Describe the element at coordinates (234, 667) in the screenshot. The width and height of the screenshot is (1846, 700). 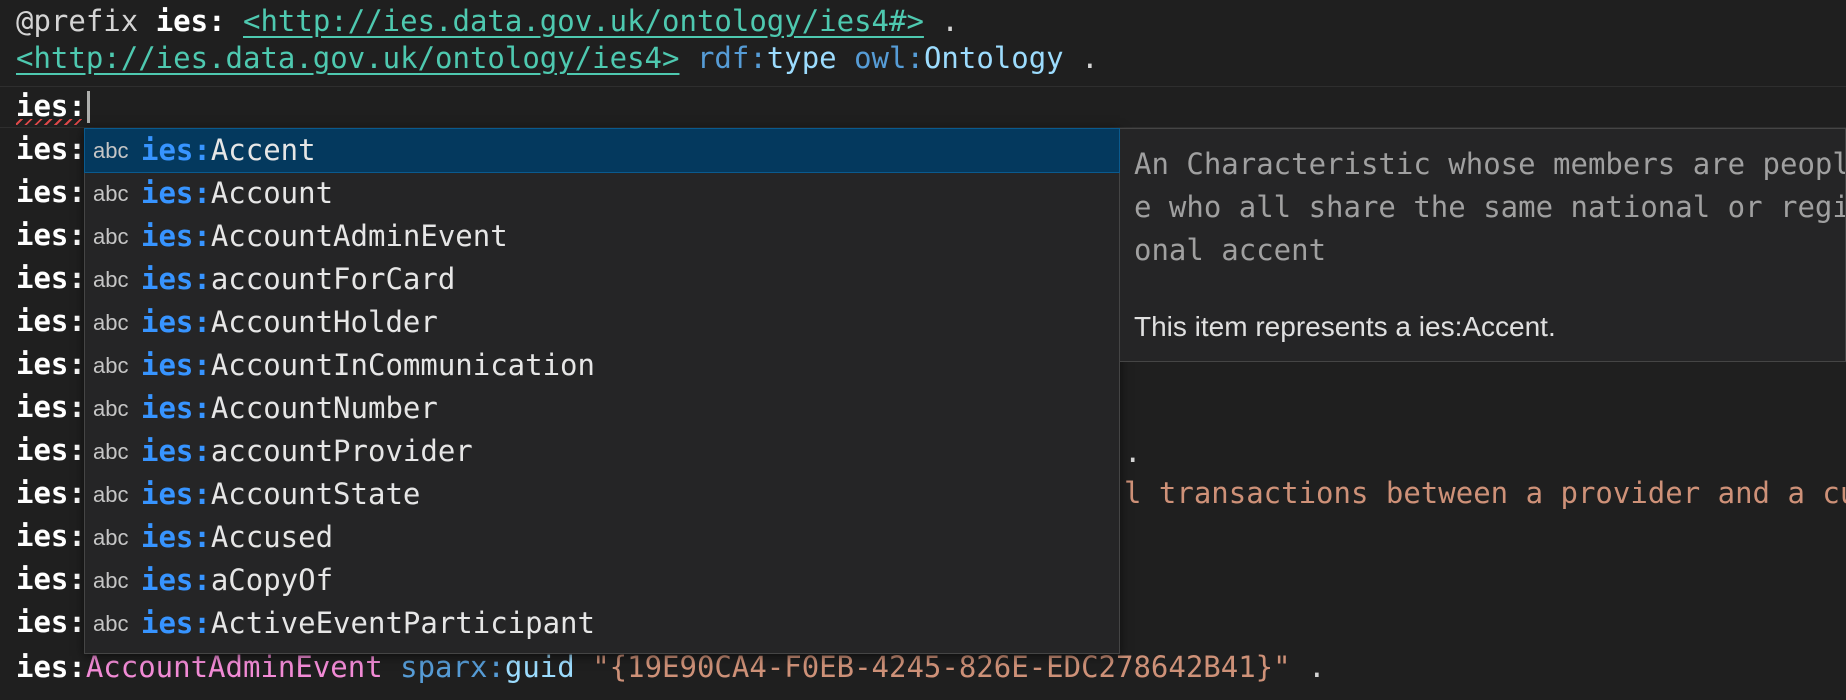
I see `token-class: AccountAdminEvent` at that location.